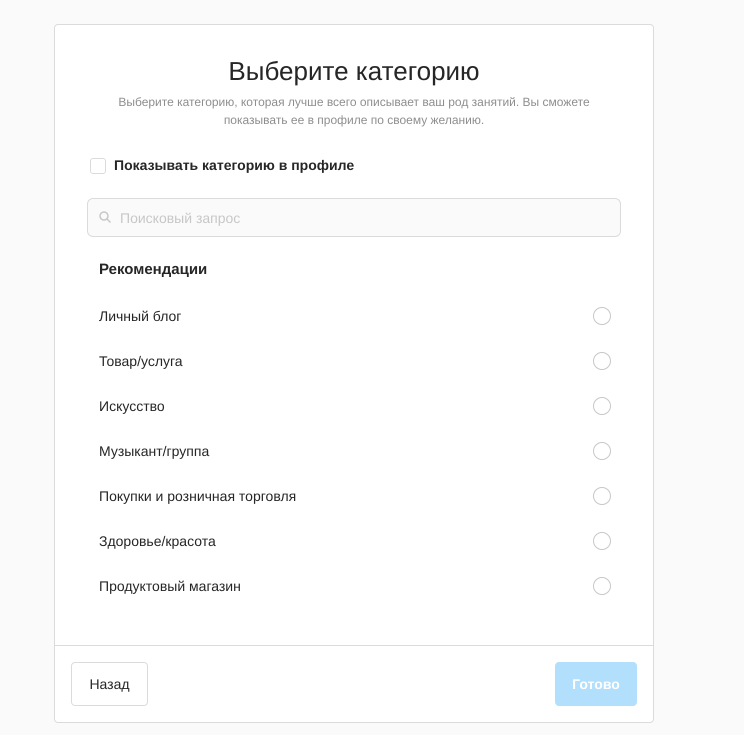 The image size is (744, 735). I want to click on category-label: Продуктовый магазин, so click(170, 586).